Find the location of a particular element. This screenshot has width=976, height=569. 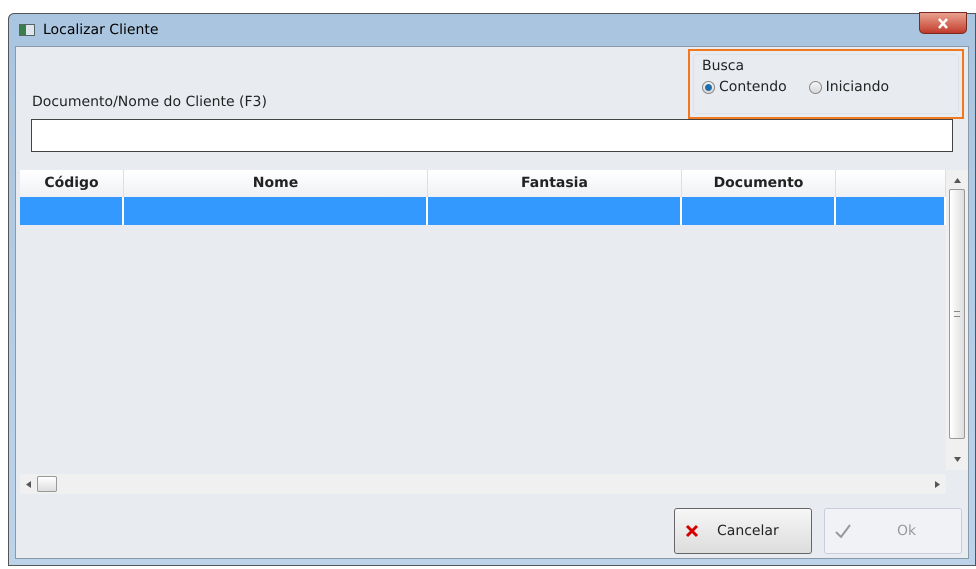

scroll-left-icon is located at coordinates (28, 484).